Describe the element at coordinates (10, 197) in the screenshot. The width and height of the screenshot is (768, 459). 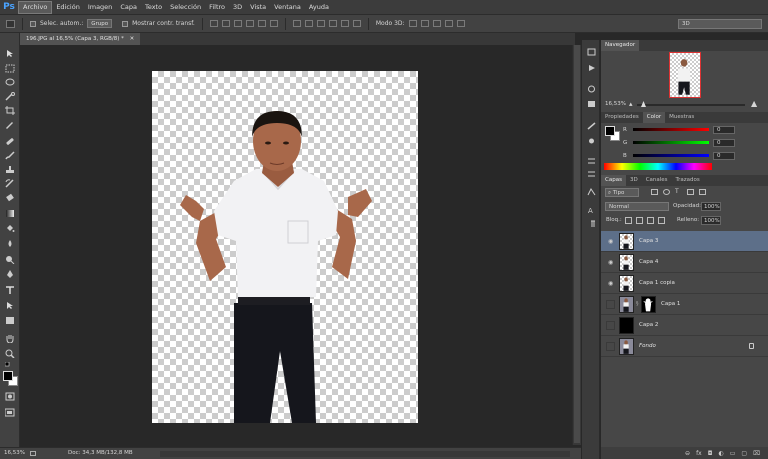
I see `eraser-tool-icon` at that location.